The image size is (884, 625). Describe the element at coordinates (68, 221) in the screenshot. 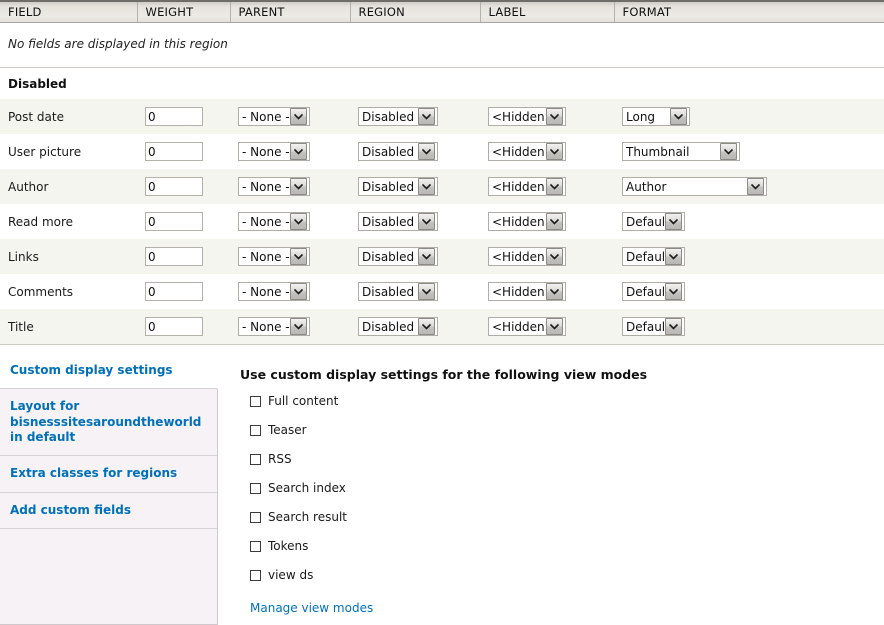

I see `field-name-cell: Read more` at that location.